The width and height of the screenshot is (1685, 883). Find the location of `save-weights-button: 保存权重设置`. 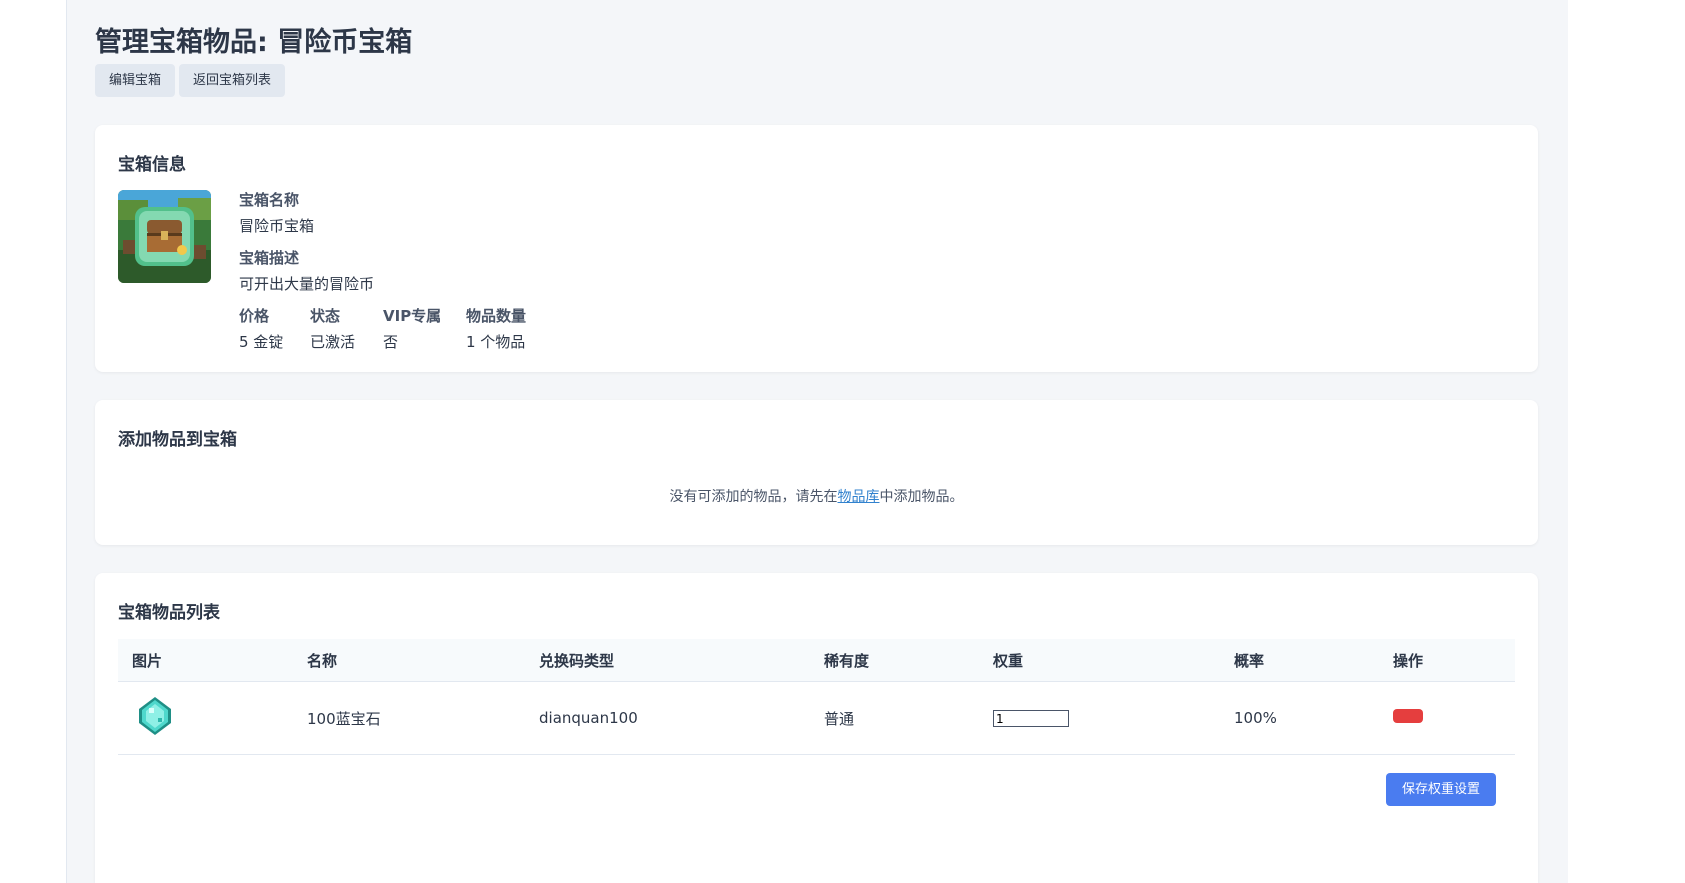

save-weights-button: 保存权重设置 is located at coordinates (1441, 789).